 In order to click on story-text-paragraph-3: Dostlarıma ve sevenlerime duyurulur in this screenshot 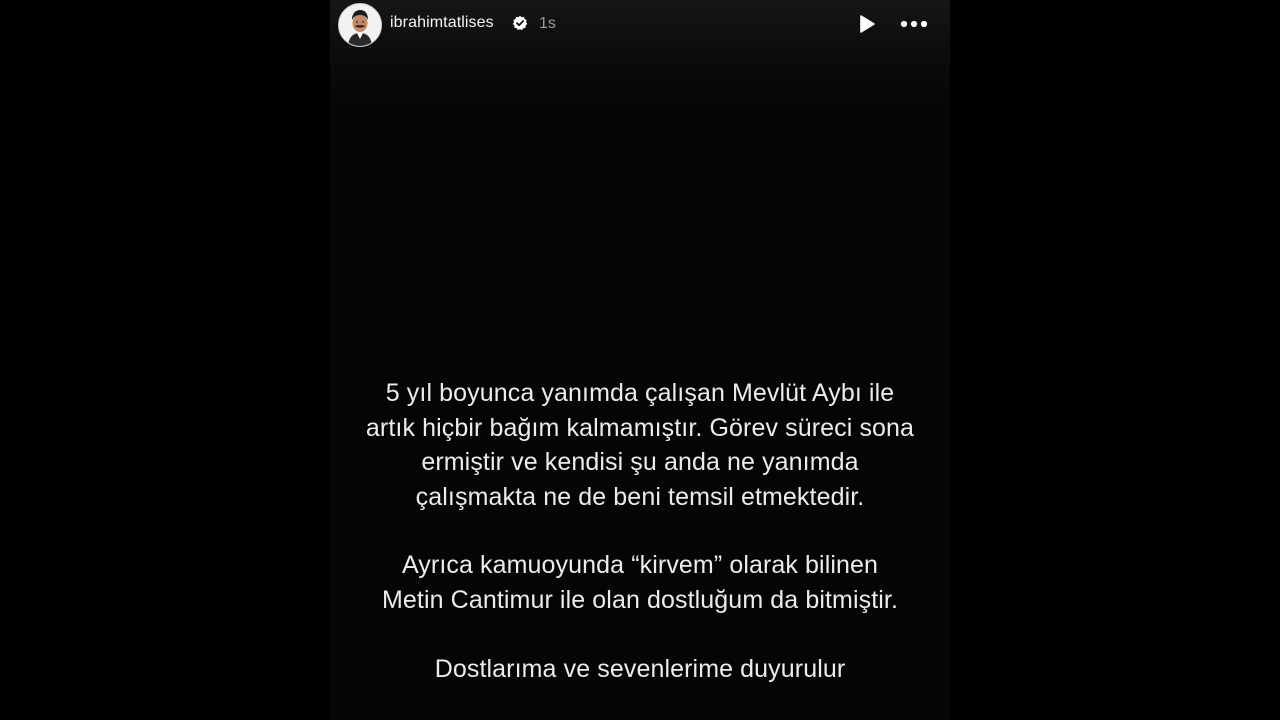, I will do `click(640, 669)`.